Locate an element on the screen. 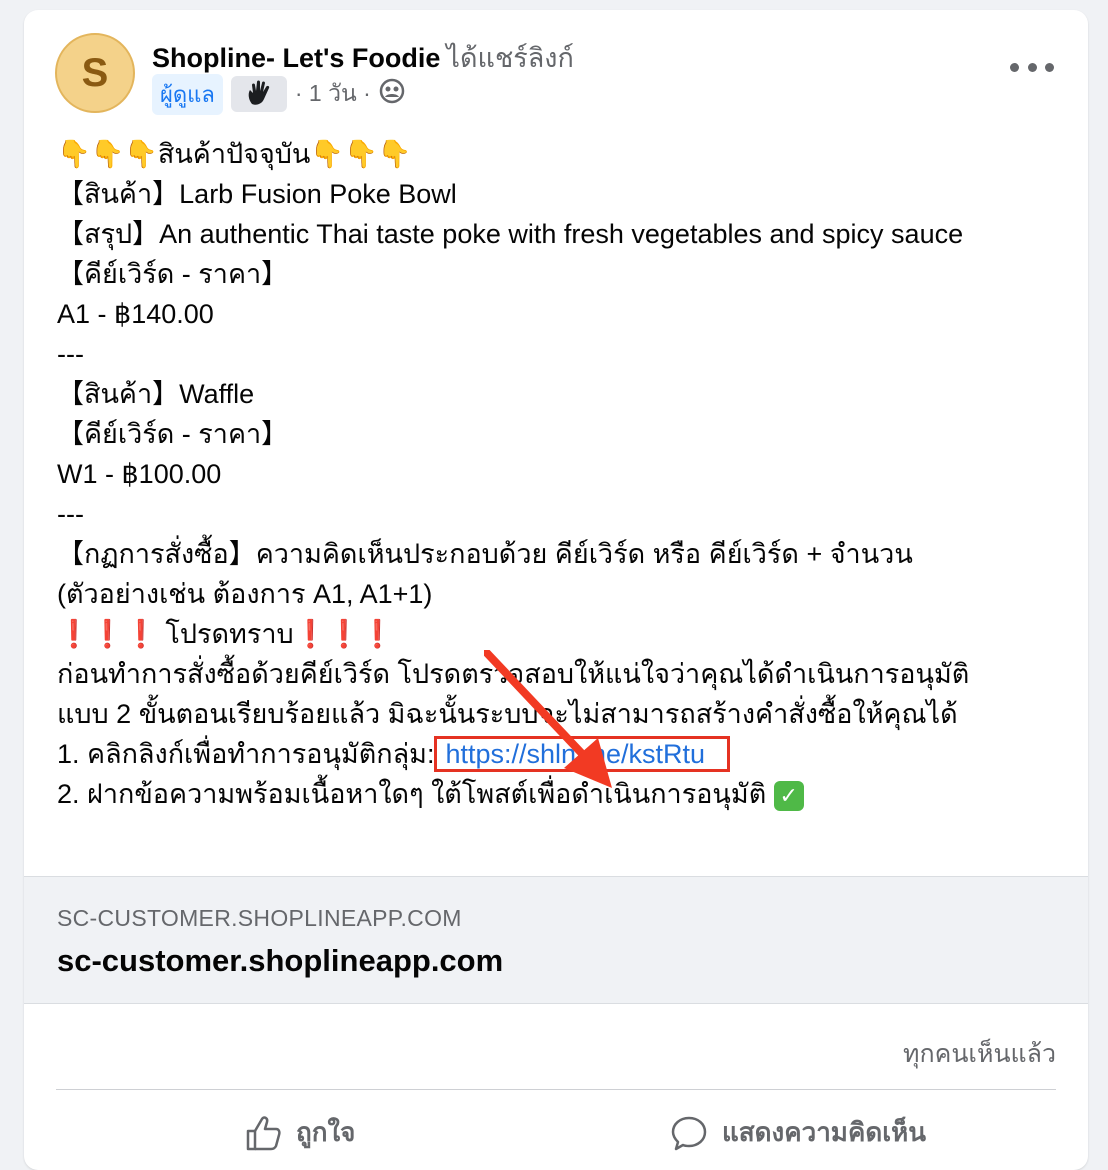 The width and height of the screenshot is (1108, 1170). body-line: 【สินค้า】Larb Fusion Poke Bowl is located at coordinates (257, 194).